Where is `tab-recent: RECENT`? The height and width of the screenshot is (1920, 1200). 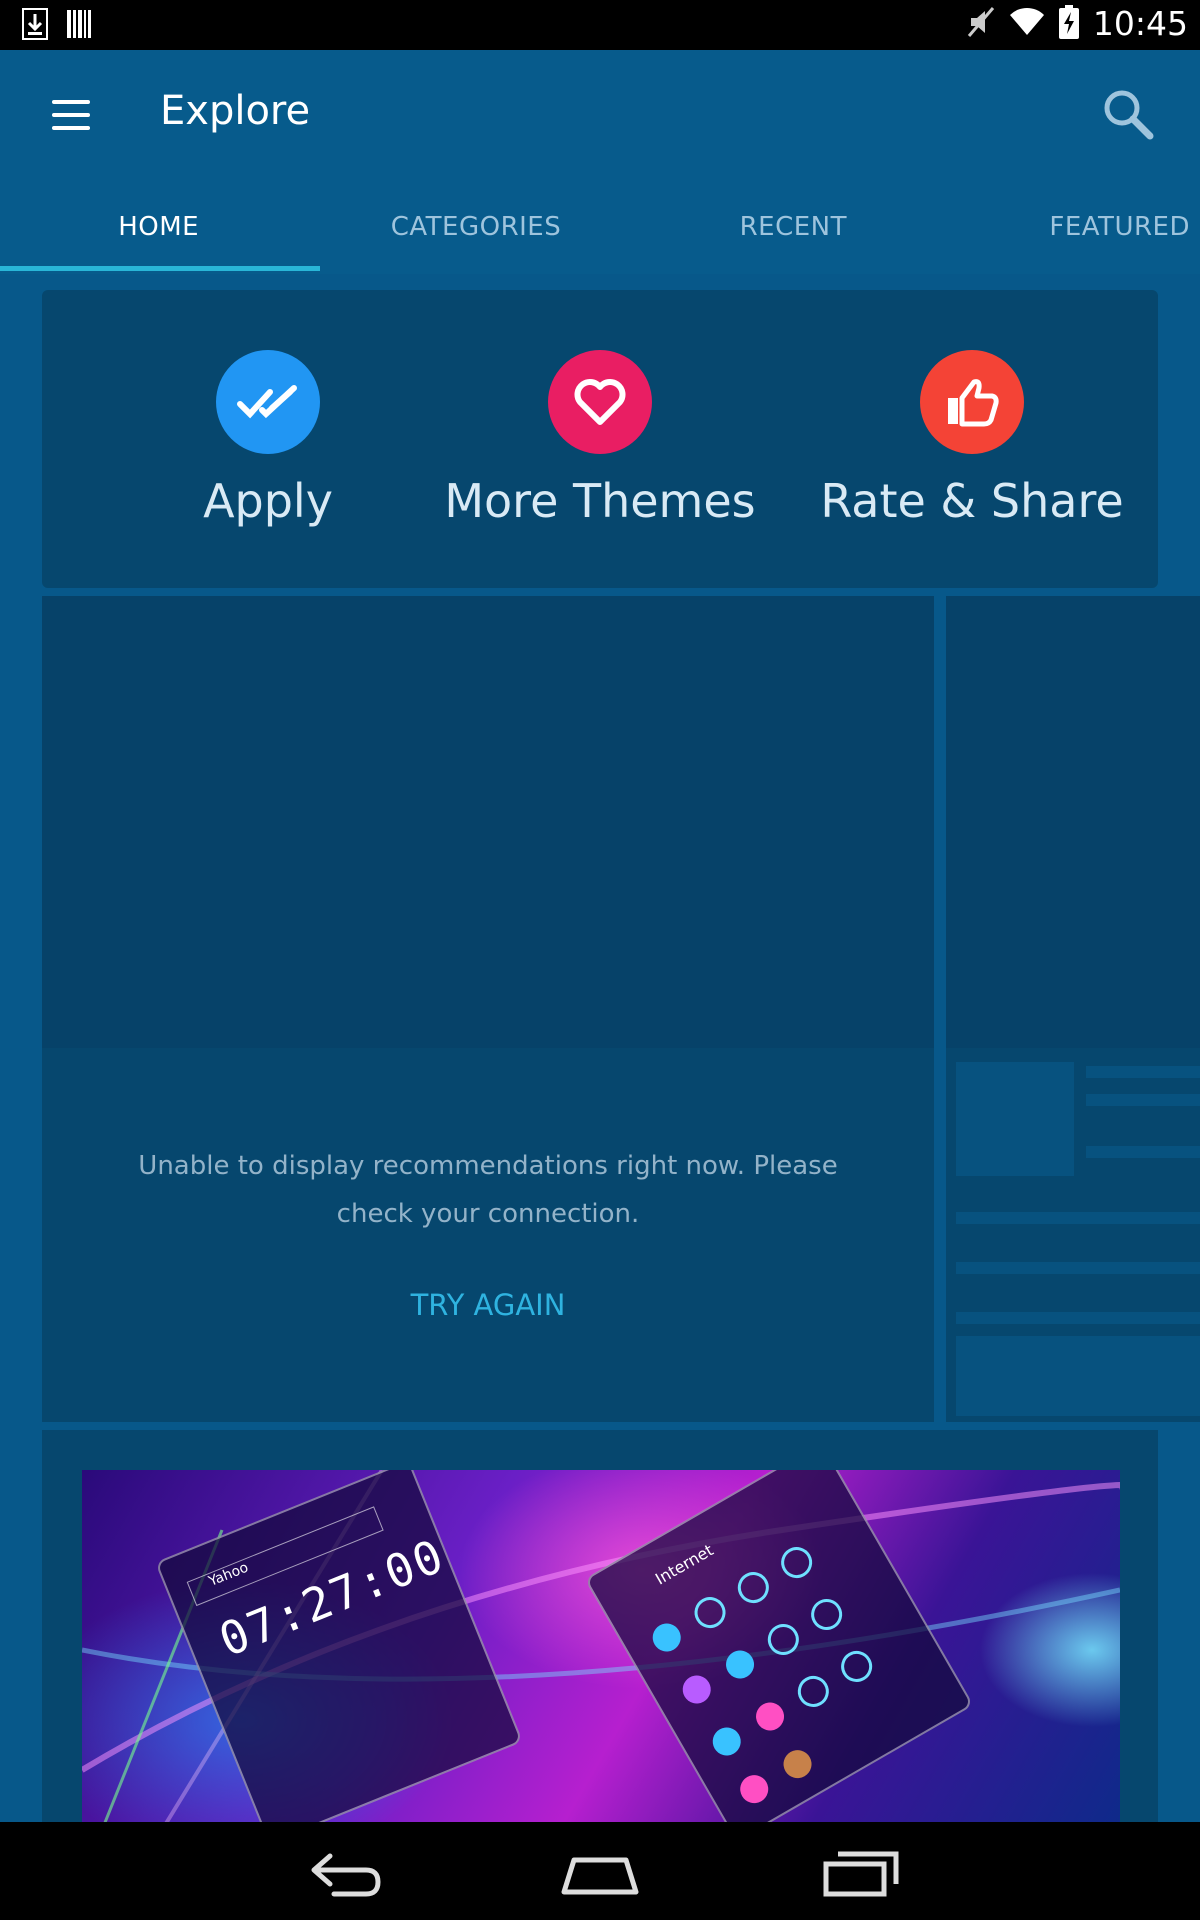
tab-recent: RECENT is located at coordinates (793, 221).